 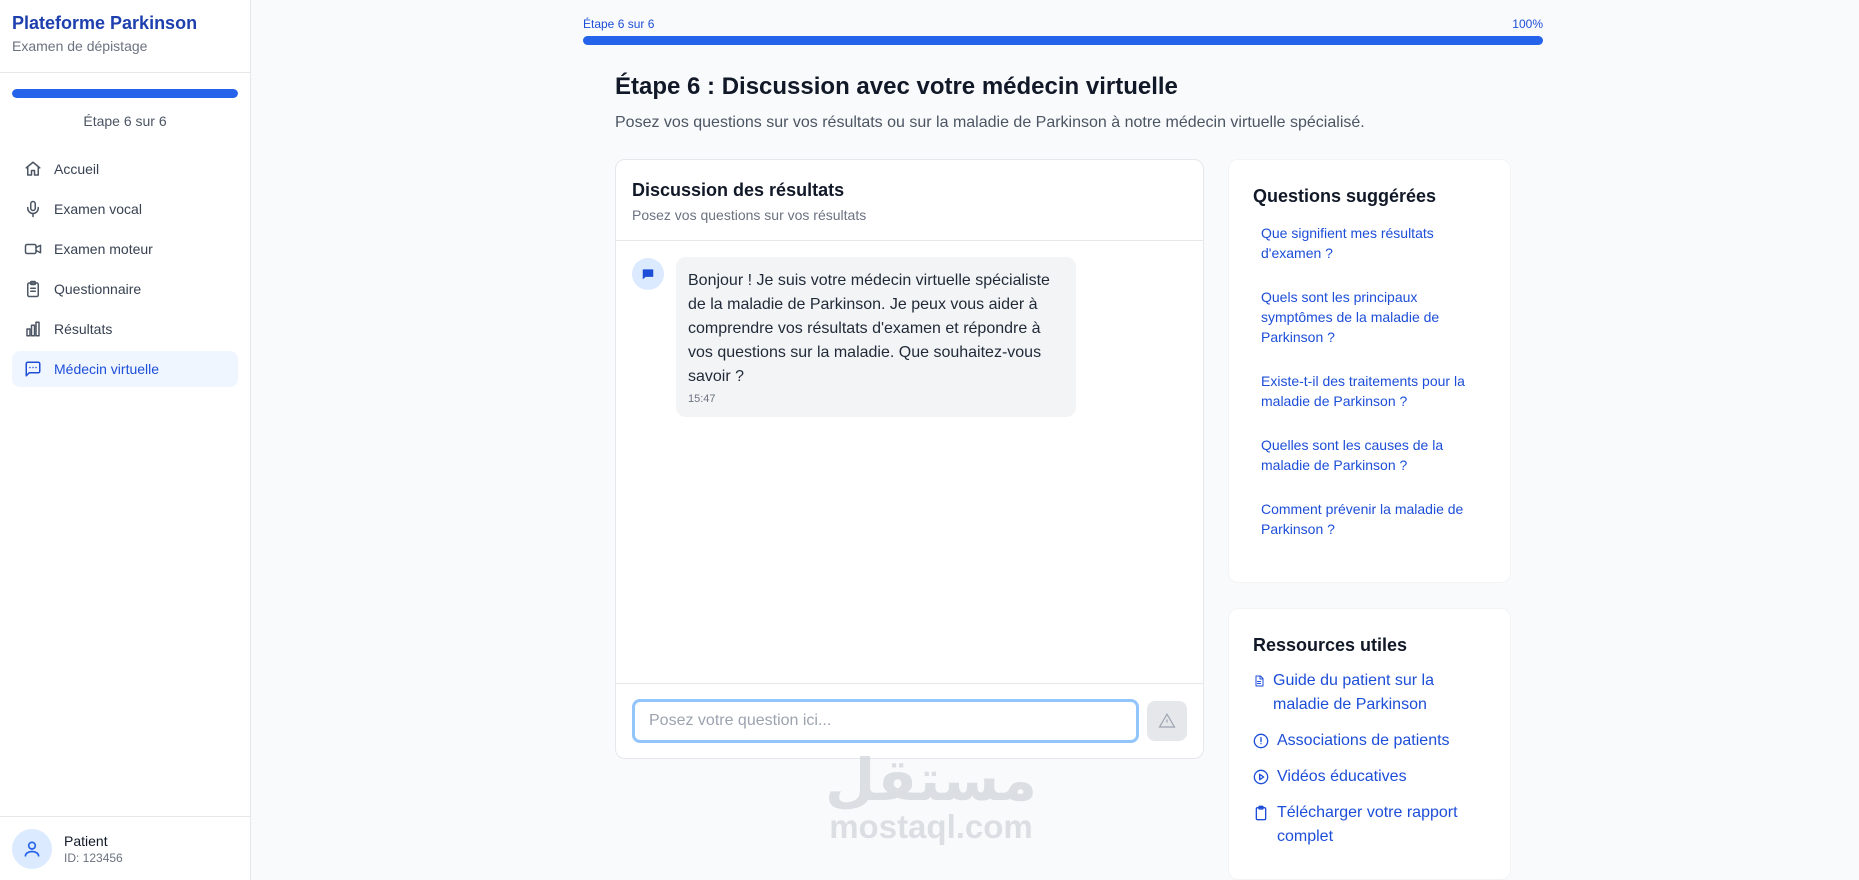 What do you see at coordinates (125, 23) in the screenshot?
I see `brand-title: Plateforme Parkinson` at bounding box center [125, 23].